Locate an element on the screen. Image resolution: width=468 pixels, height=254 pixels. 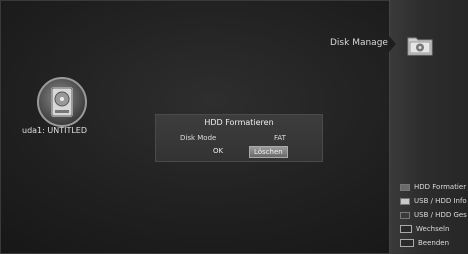
disk-mode-label: Disk Mode is located at coordinates (198, 138).